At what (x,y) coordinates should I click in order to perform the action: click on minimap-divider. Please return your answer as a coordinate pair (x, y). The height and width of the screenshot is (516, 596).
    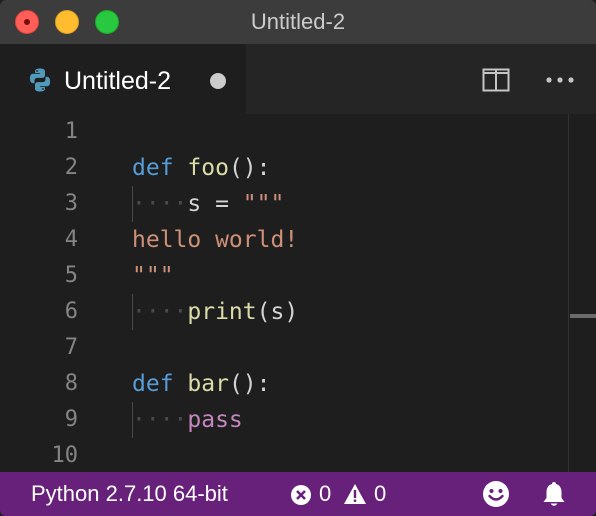
    Looking at the image, I should click on (568, 293).